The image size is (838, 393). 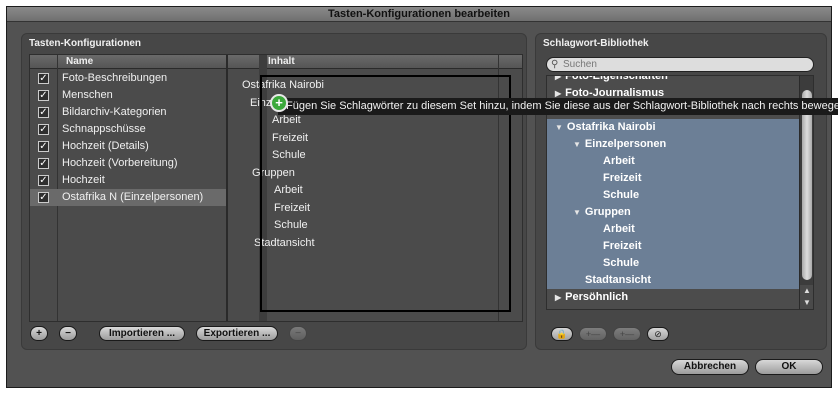 I want to click on library-keyword-label: Gruppen, so click(x=607, y=212).